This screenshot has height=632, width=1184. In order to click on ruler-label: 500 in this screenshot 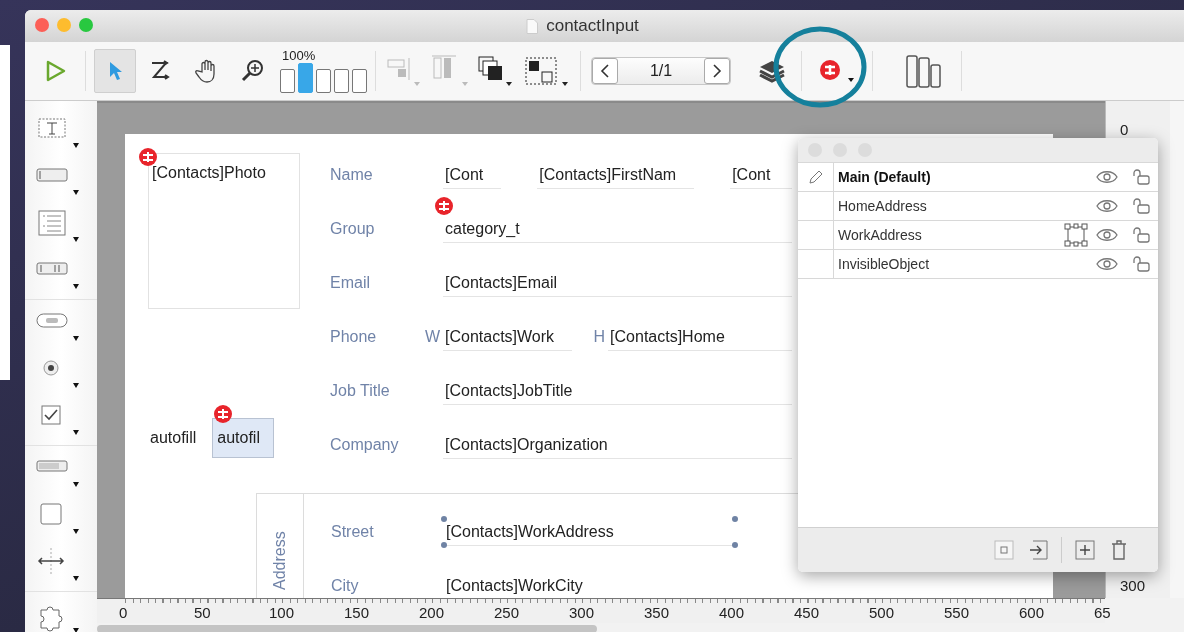, I will do `click(882, 612)`.